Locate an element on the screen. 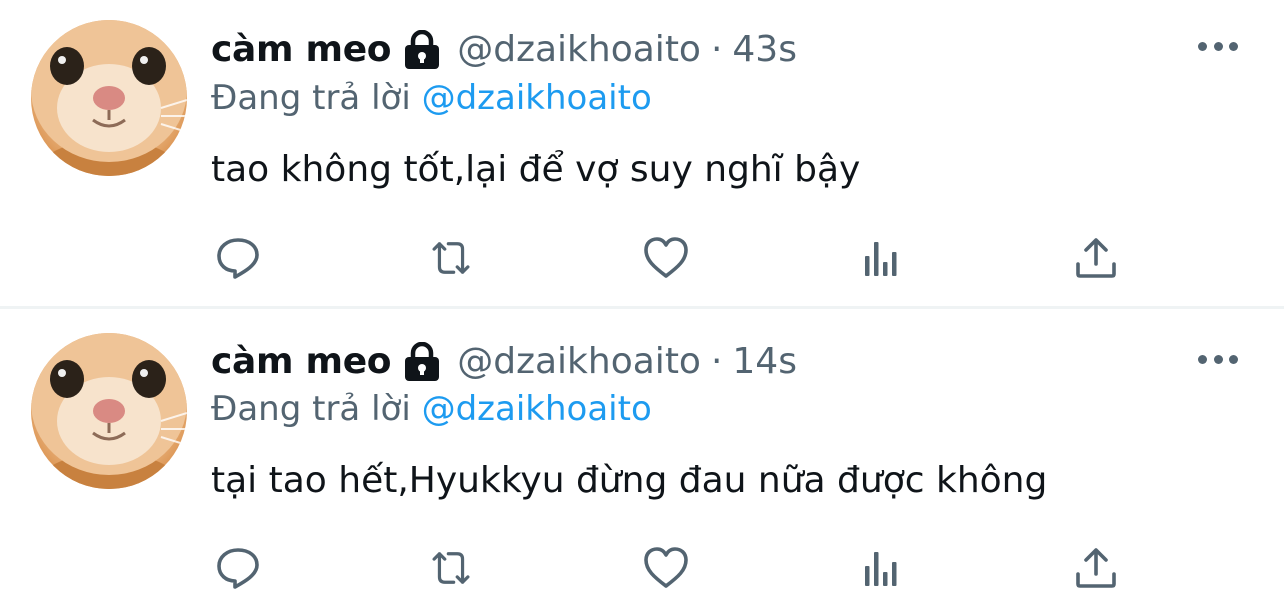  tweet-header: càm meo @dzaikhoaito · 43s is located at coordinates (504, 50).